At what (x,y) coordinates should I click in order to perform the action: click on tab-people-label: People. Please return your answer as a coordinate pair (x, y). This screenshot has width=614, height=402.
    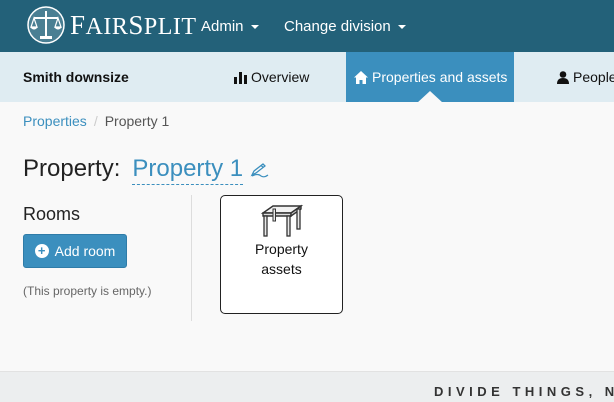
    Looking at the image, I should click on (593, 77).